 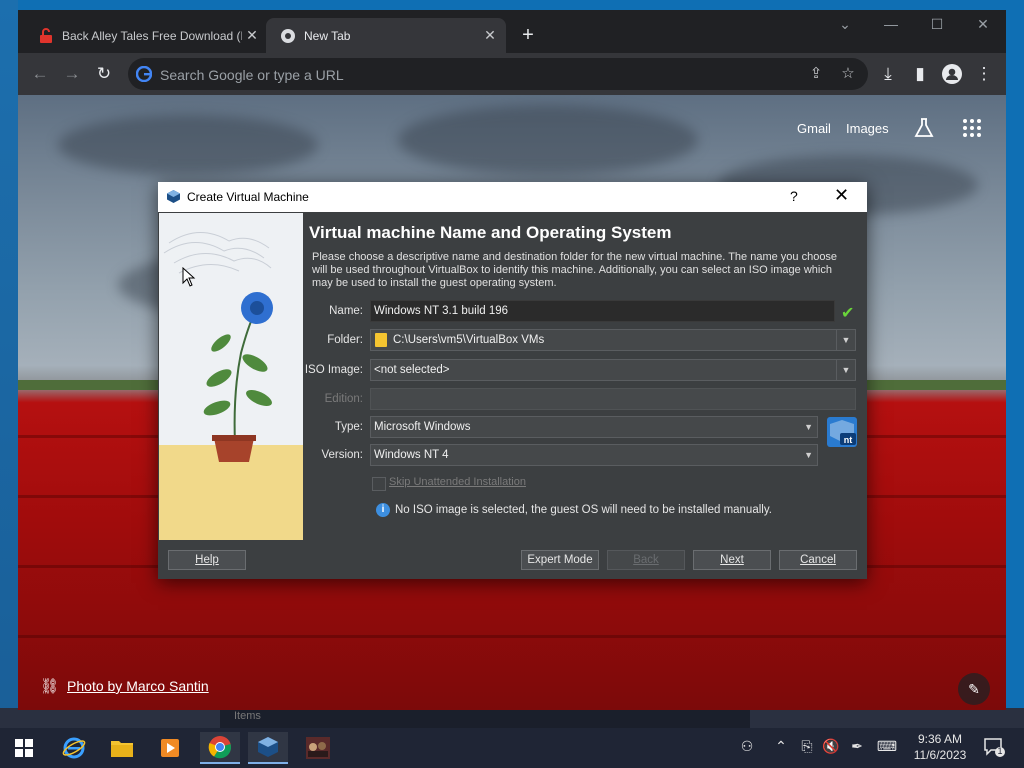 I want to click on edition-label: Edition:, so click(x=343, y=399).